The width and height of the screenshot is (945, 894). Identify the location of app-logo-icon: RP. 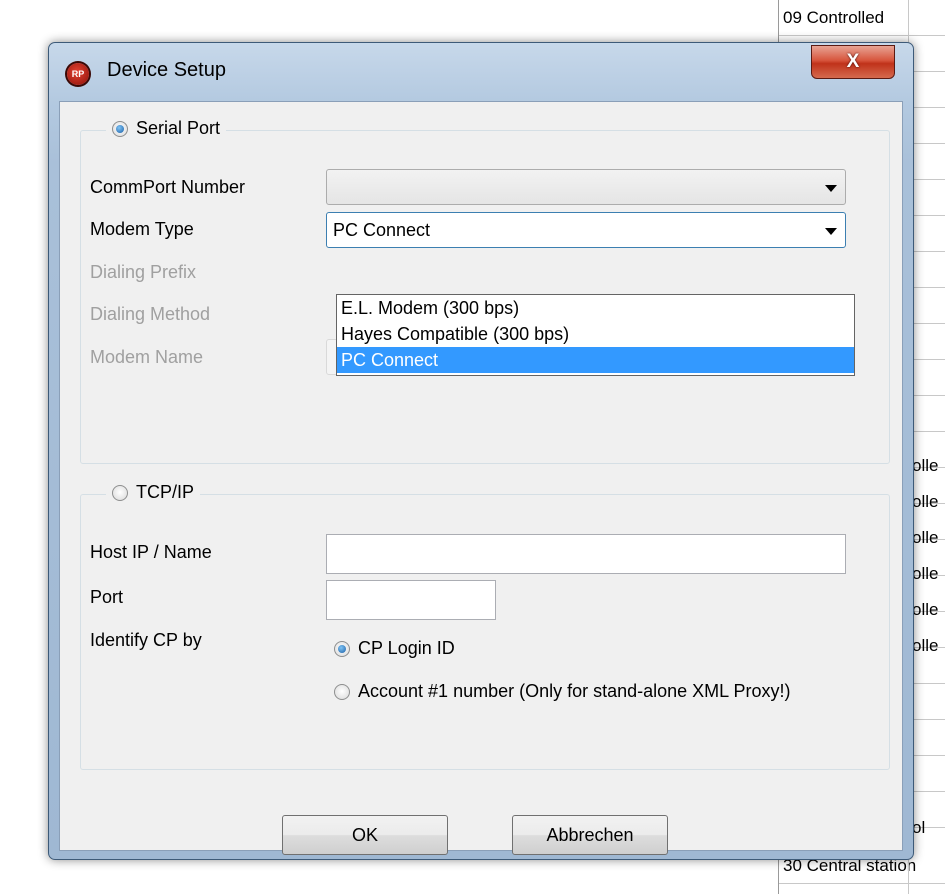
(78, 74).